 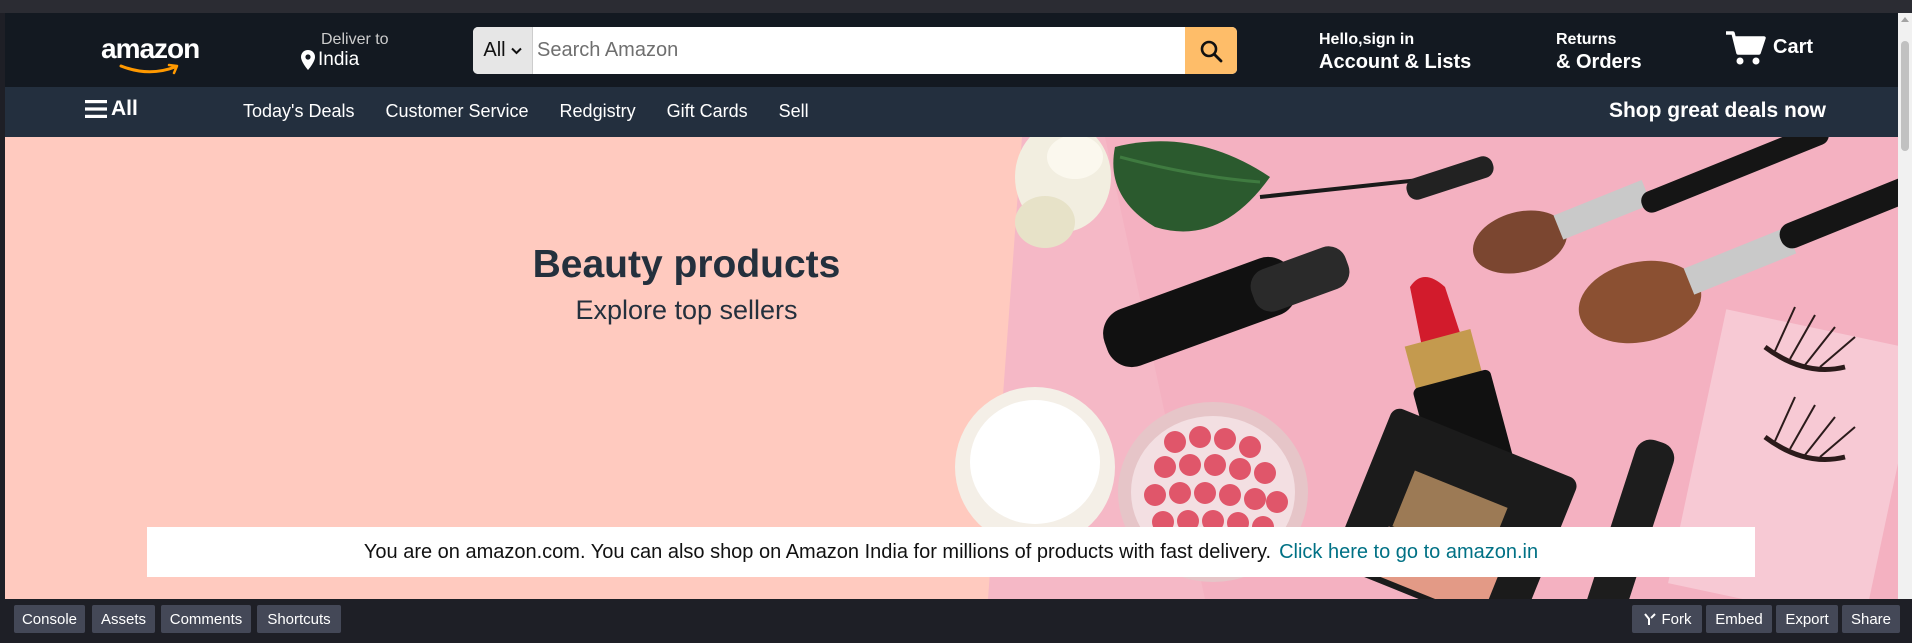 What do you see at coordinates (149, 69) in the screenshot?
I see `smile-arrow-icon` at bounding box center [149, 69].